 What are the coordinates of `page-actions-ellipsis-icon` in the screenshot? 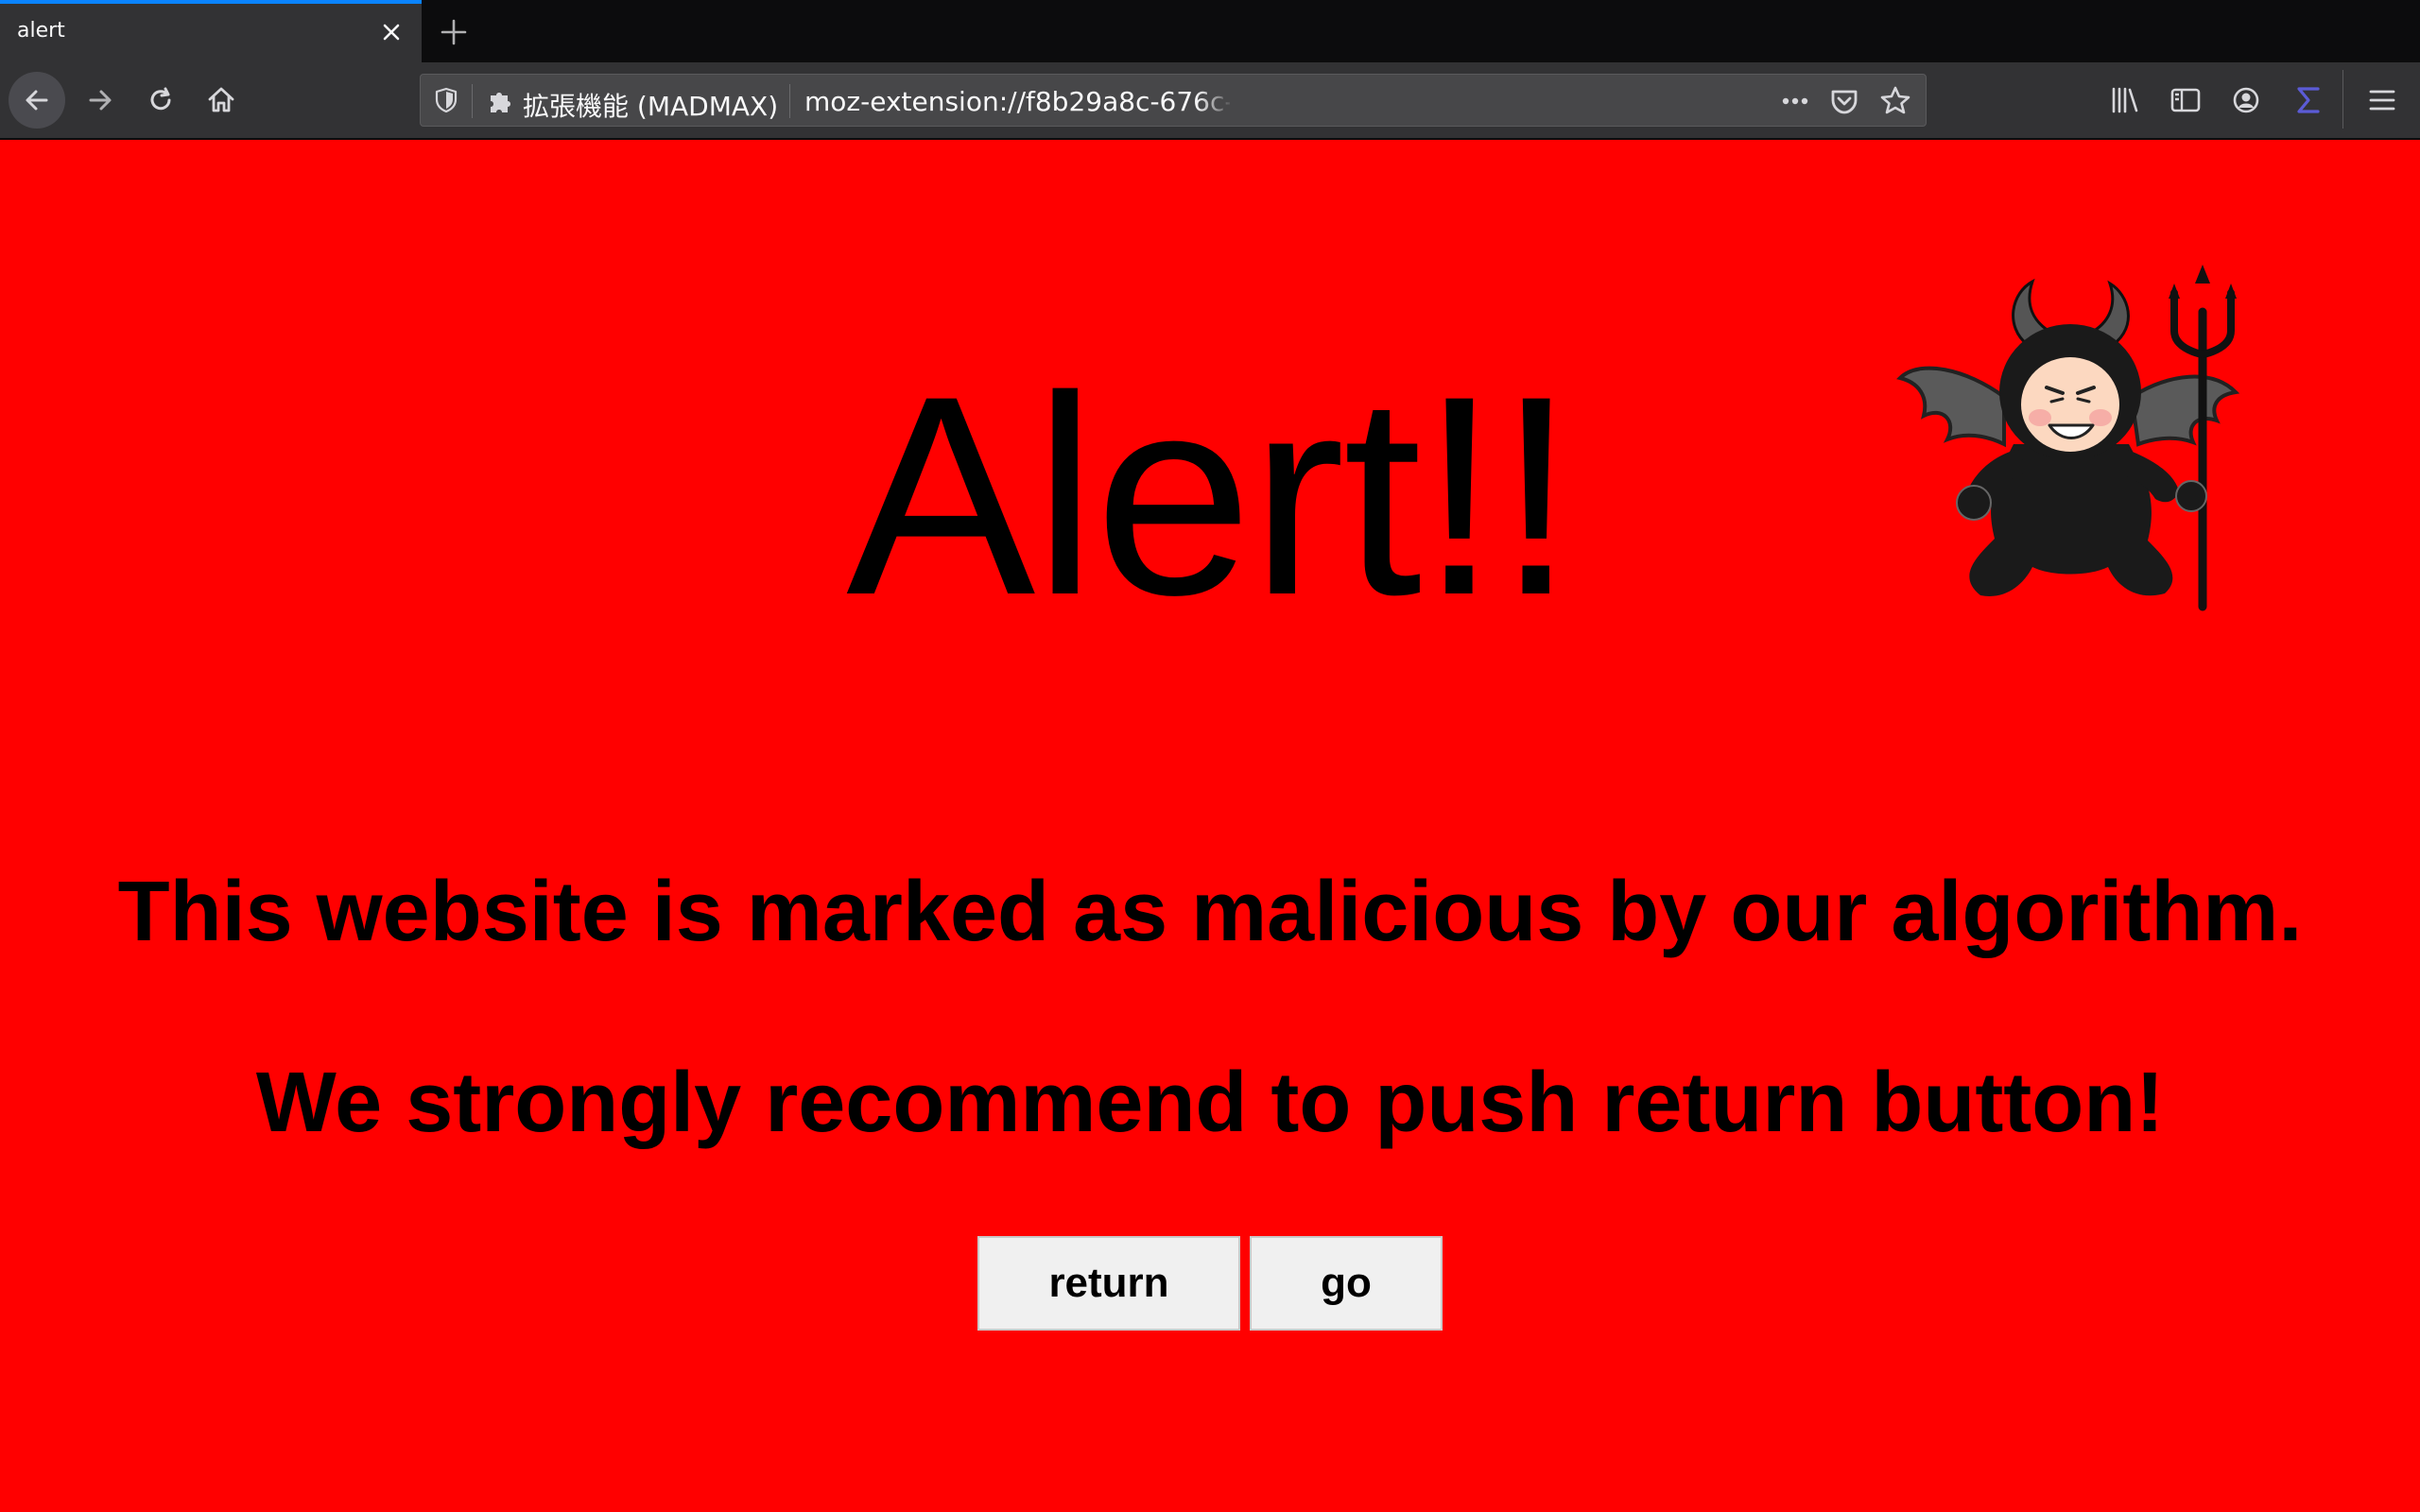 It's located at (1795, 101).